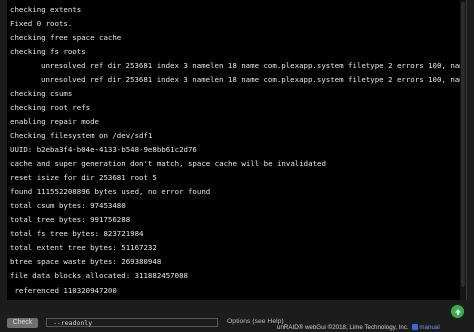 This screenshot has height=332, width=474. Describe the element at coordinates (22, 323) in the screenshot. I see `check-button: Check` at that location.